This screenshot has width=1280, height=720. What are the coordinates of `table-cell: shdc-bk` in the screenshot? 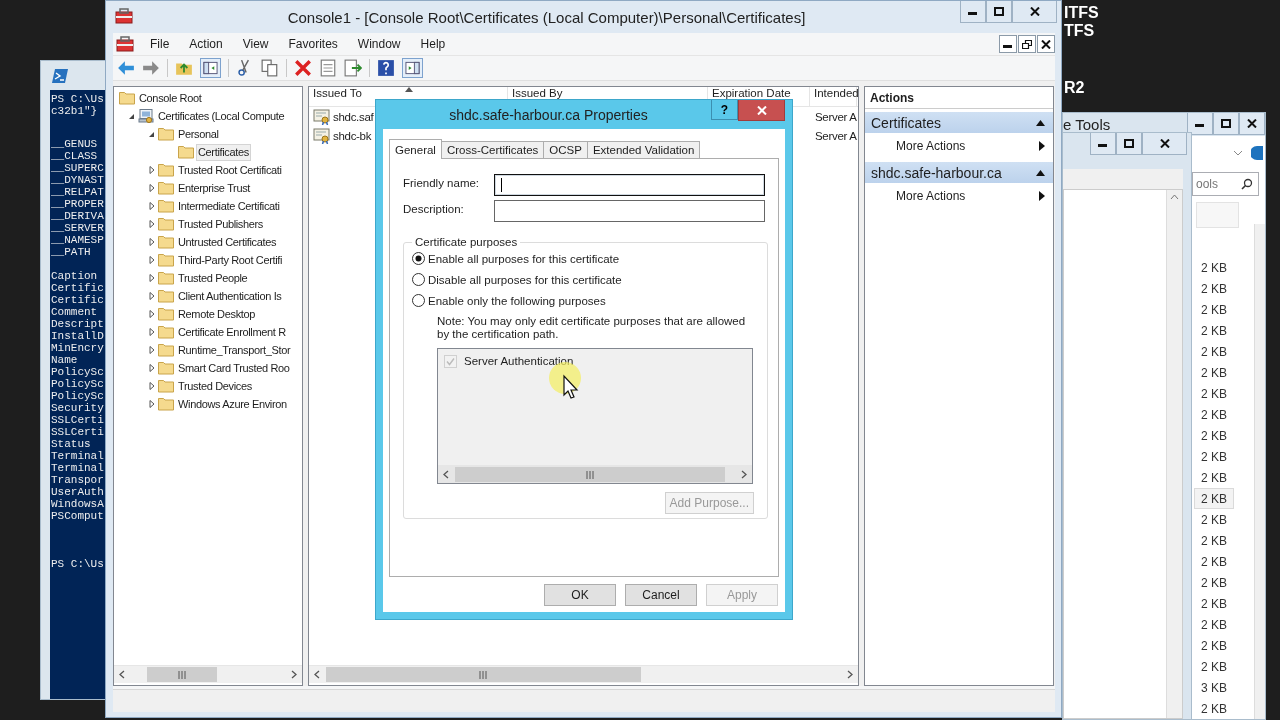 It's located at (352, 135).